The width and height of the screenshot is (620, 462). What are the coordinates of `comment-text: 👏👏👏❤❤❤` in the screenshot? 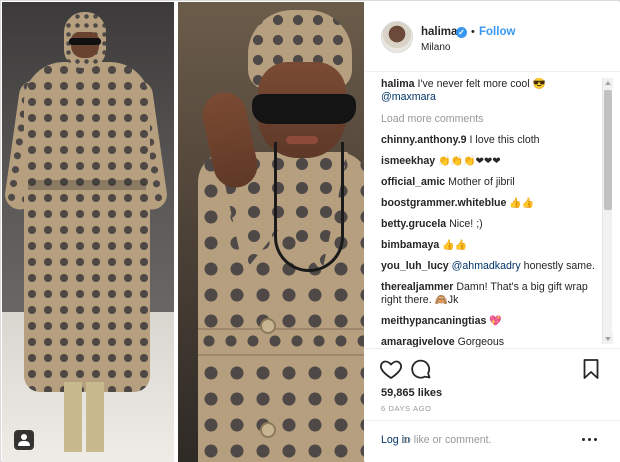 It's located at (469, 161).